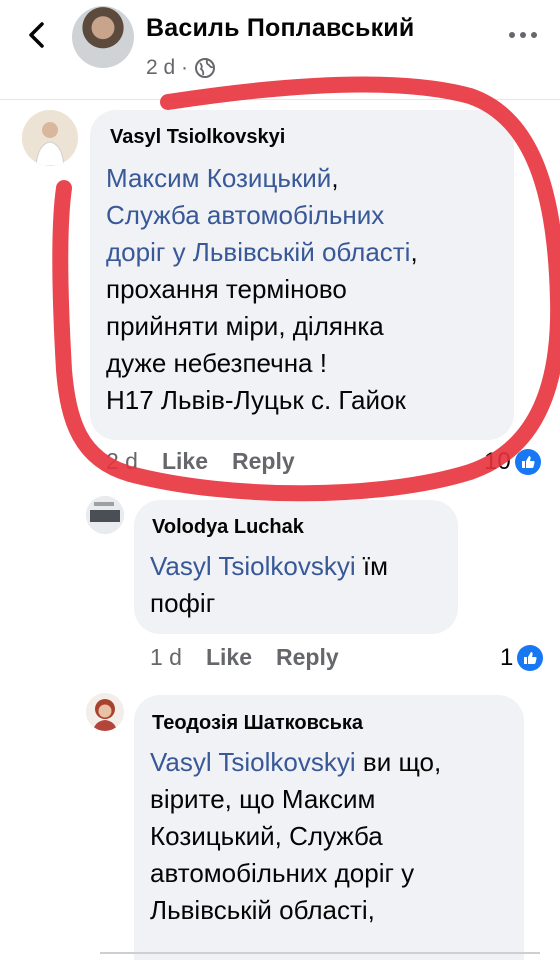  I want to click on comment-time: 2 d, so click(122, 461).